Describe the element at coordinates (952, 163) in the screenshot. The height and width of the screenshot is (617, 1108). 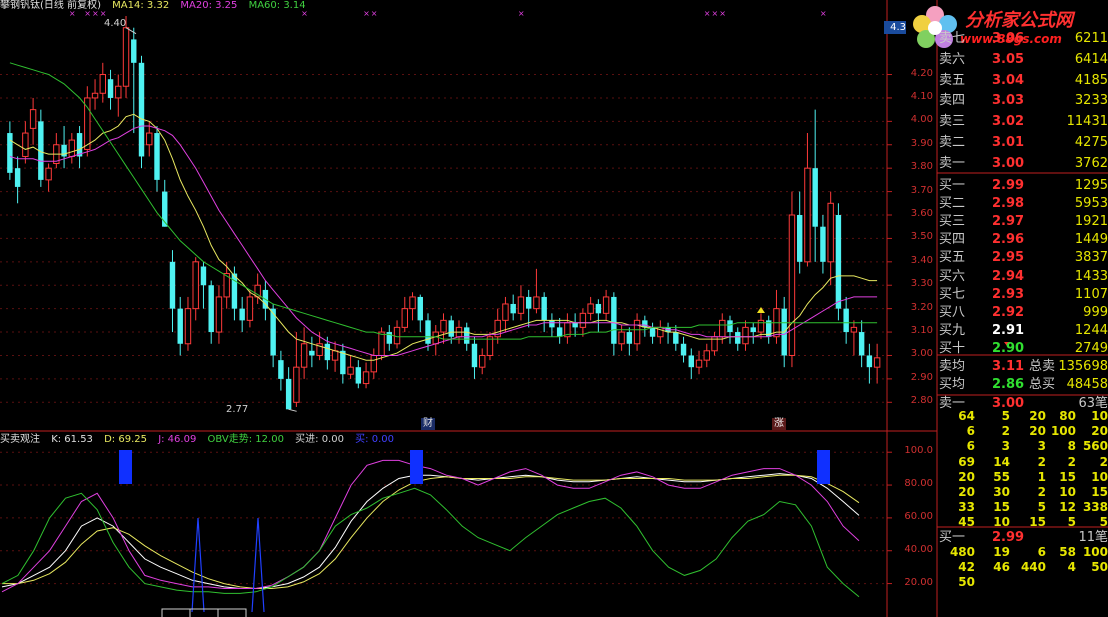
I see `ob-label: 卖一` at that location.